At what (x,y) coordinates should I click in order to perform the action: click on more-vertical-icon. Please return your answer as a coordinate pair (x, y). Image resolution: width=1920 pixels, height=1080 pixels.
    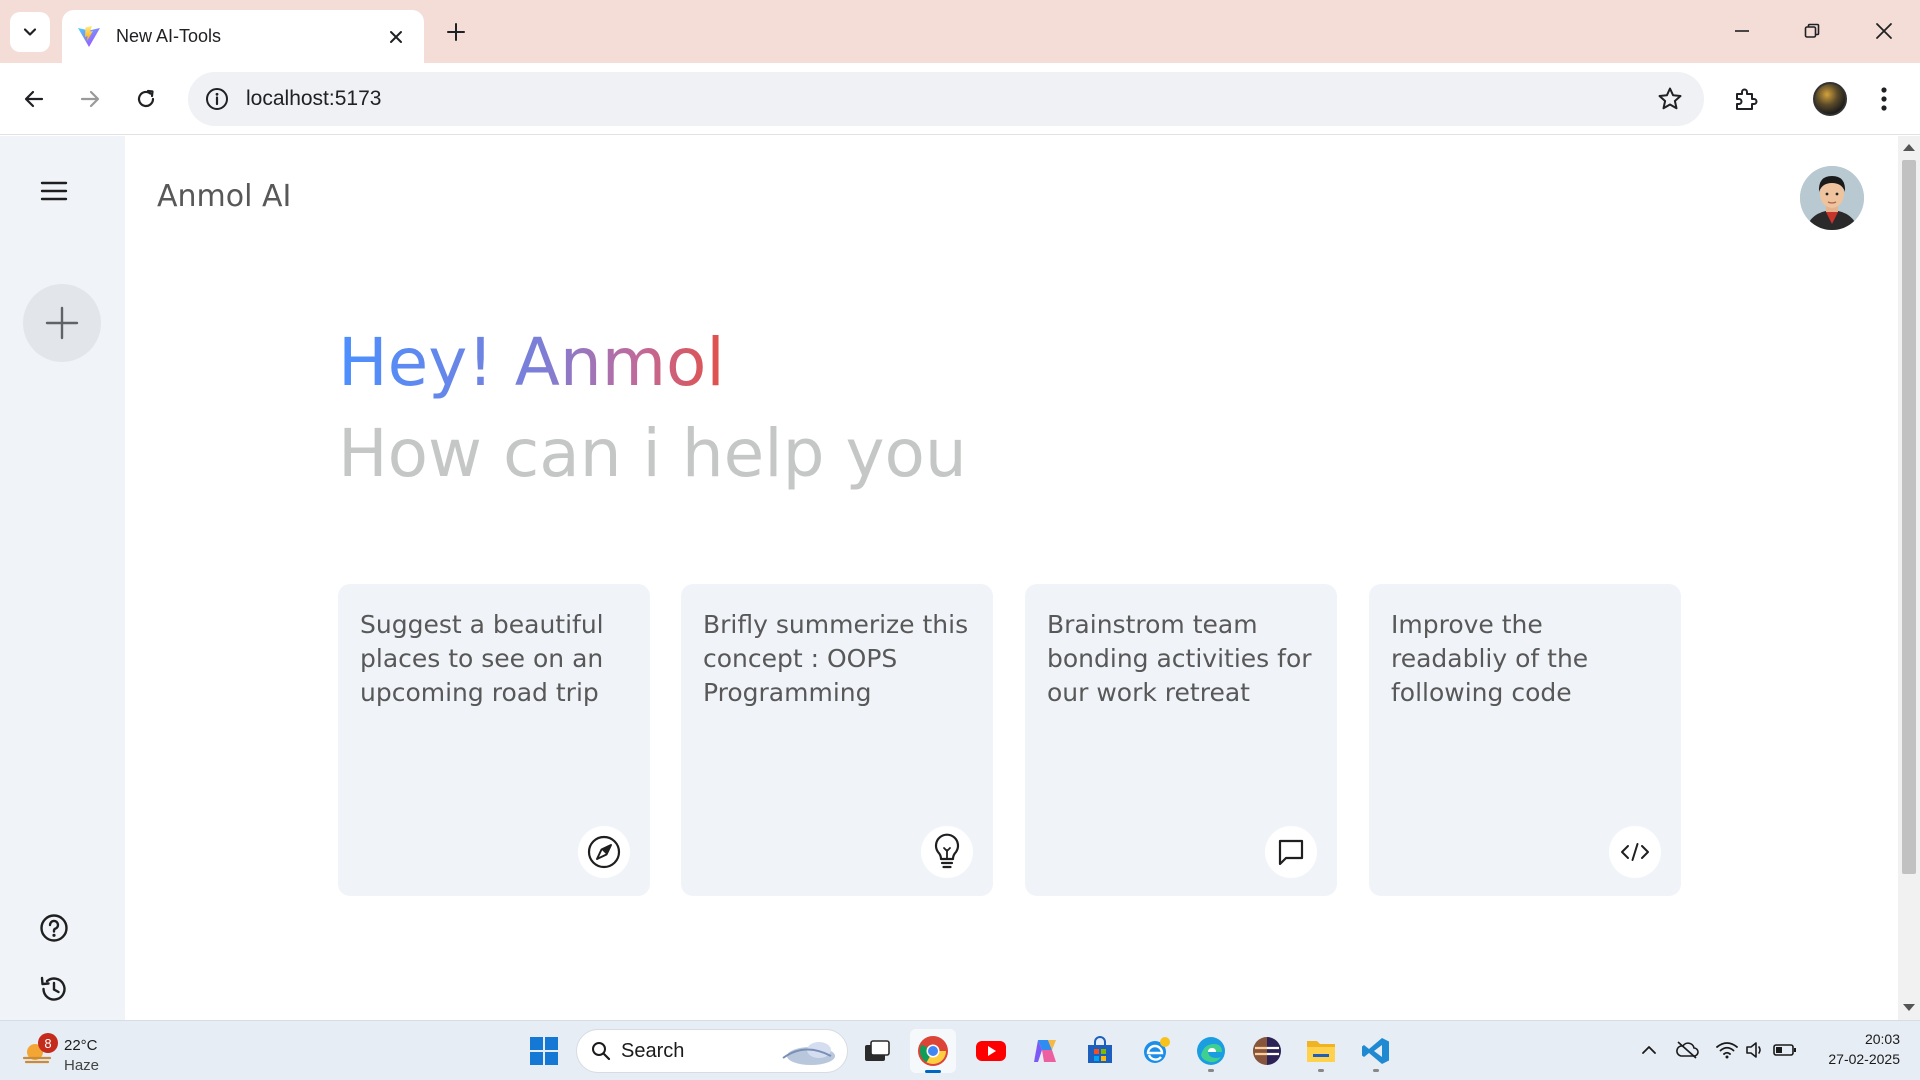
    Looking at the image, I should click on (1884, 99).